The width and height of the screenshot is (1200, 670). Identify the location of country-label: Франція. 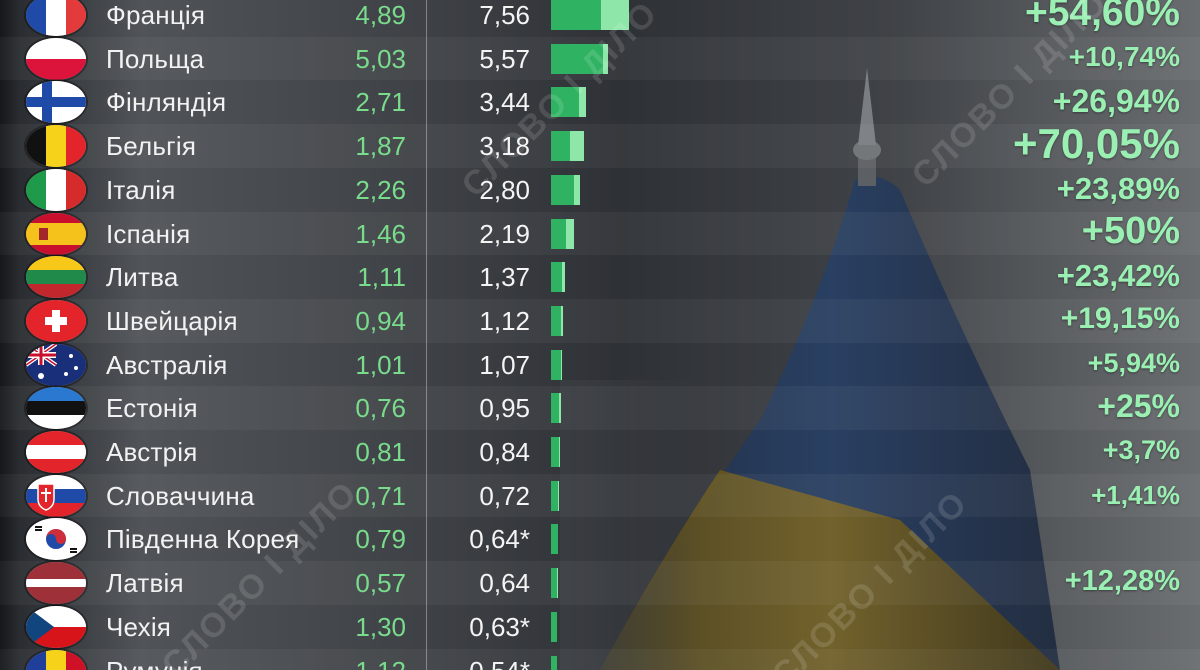
(156, 15).